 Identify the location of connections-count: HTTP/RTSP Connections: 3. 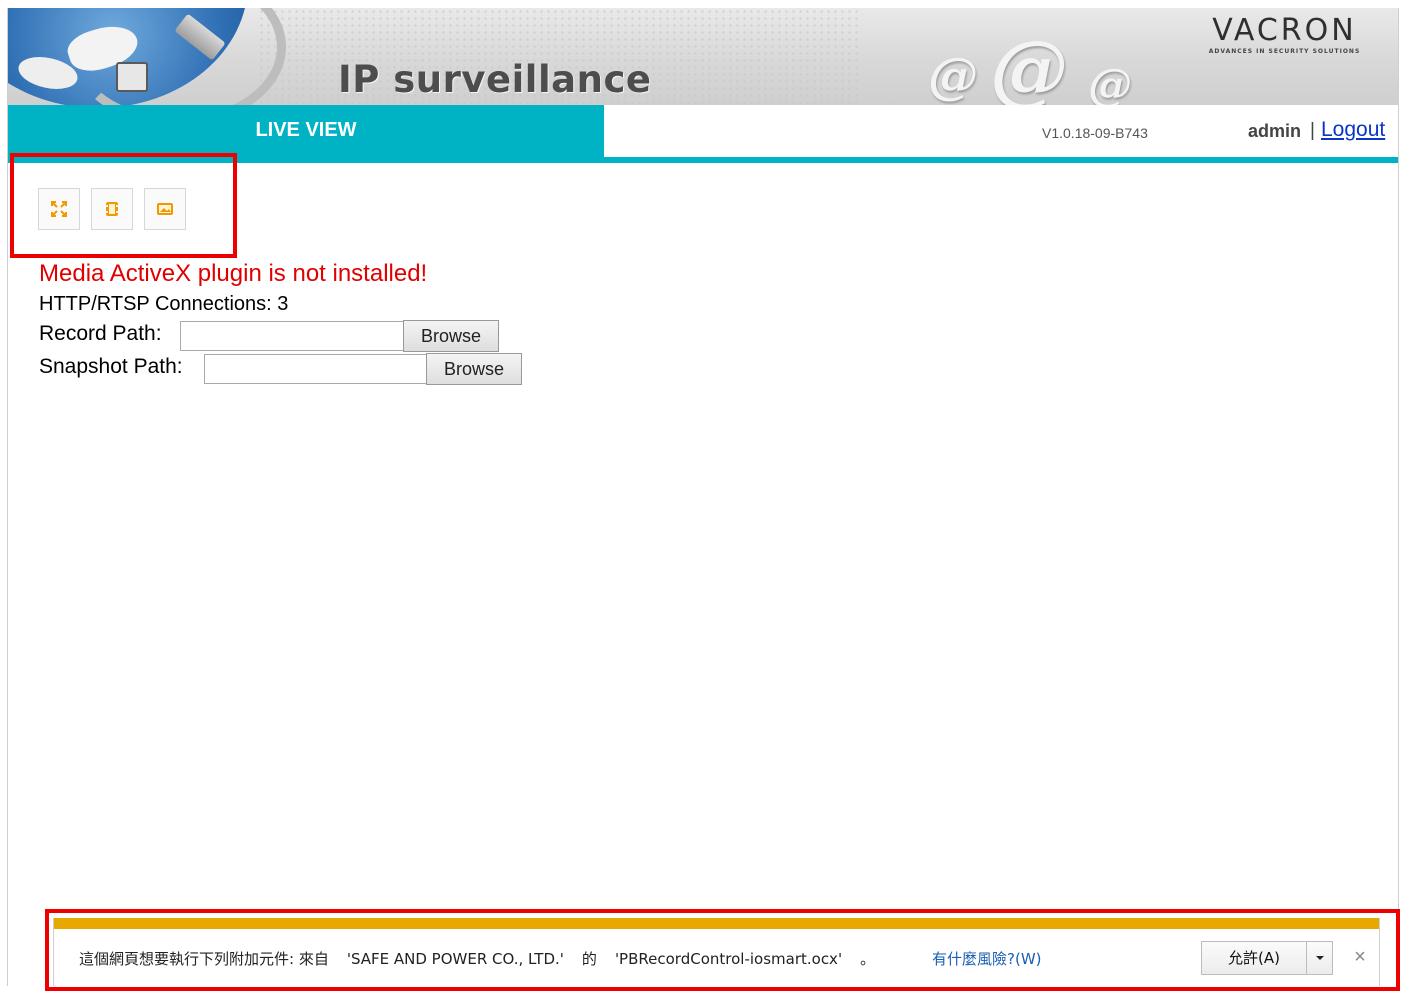
(164, 304).